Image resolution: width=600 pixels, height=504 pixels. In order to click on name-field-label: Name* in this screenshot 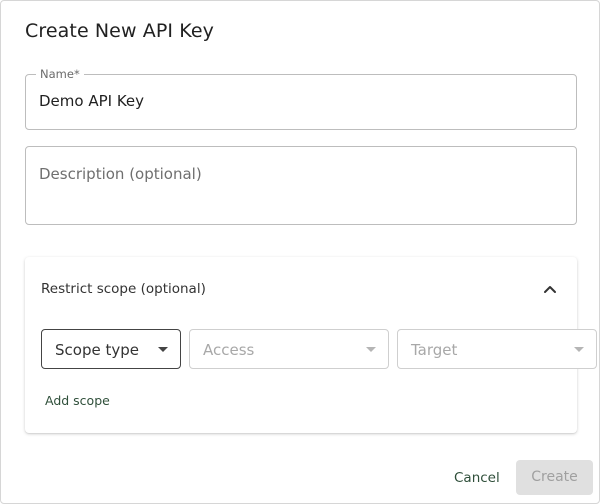, I will do `click(60, 74)`.